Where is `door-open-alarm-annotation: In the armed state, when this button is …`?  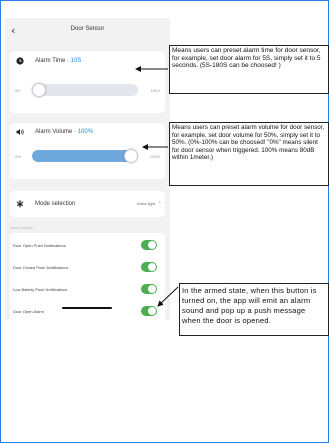
door-open-alarm-annotation: In the armed state, when this button is … is located at coordinates (254, 309).